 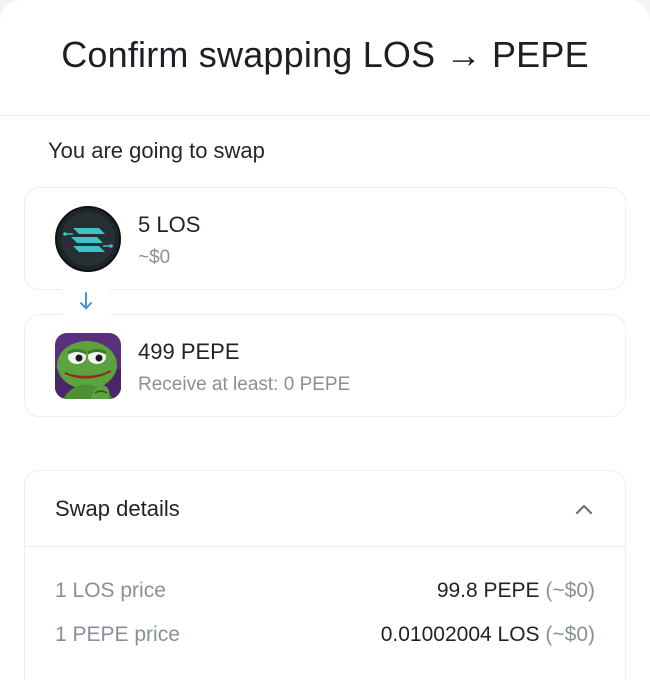 What do you see at coordinates (86, 301) in the screenshot?
I see `arrow-down-icon` at bounding box center [86, 301].